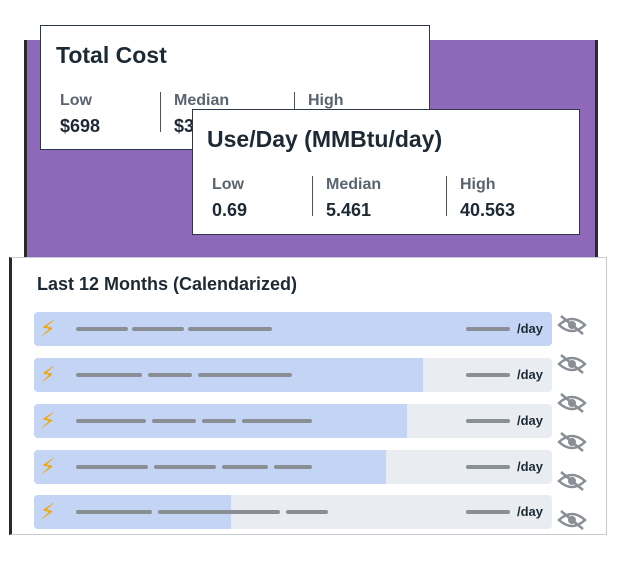 This screenshot has width=621, height=587. What do you see at coordinates (349, 210) in the screenshot?
I see `median-value: 5.461` at bounding box center [349, 210].